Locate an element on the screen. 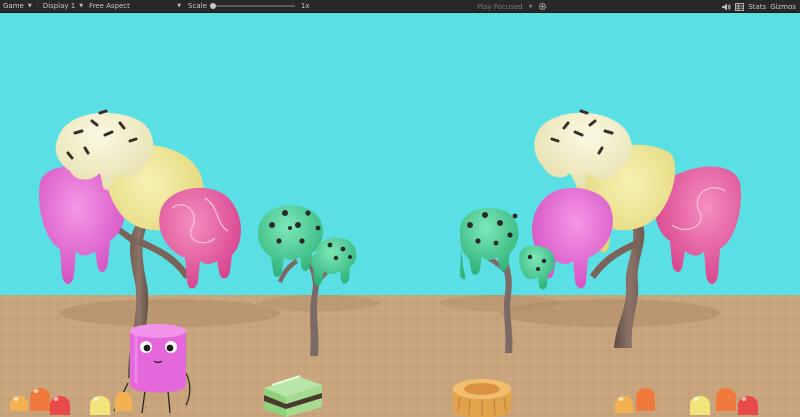 Image resolution: width=800 pixels, height=417 pixels. display-dropdown: Display 1 ▼ is located at coordinates (63, 6).